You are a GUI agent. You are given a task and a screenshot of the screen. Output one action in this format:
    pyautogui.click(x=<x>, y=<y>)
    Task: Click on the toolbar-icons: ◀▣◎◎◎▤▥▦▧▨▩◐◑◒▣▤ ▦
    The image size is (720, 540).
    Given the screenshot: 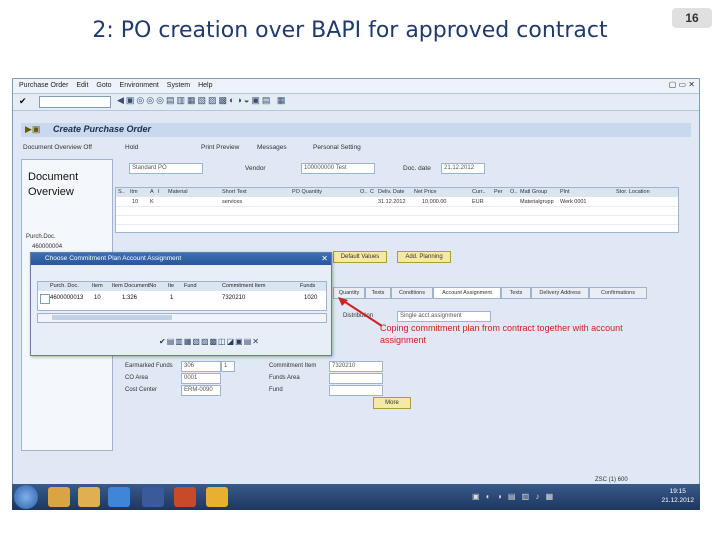 What is the action you would take?
    pyautogui.click(x=202, y=100)
    